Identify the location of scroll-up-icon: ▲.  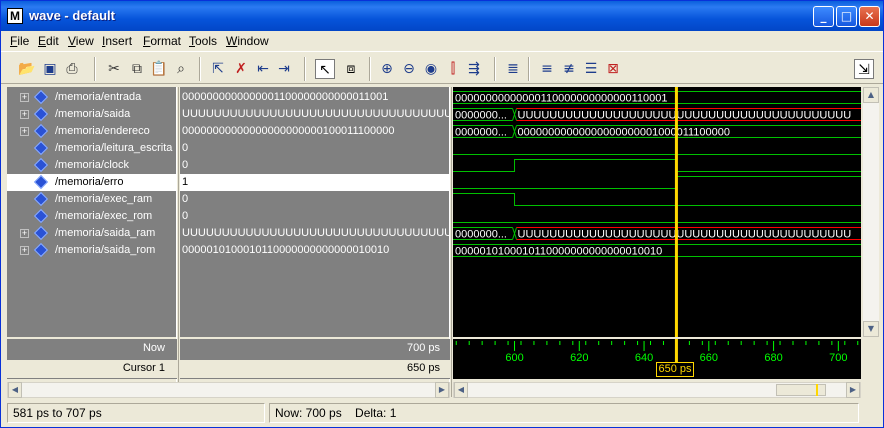
(871, 95).